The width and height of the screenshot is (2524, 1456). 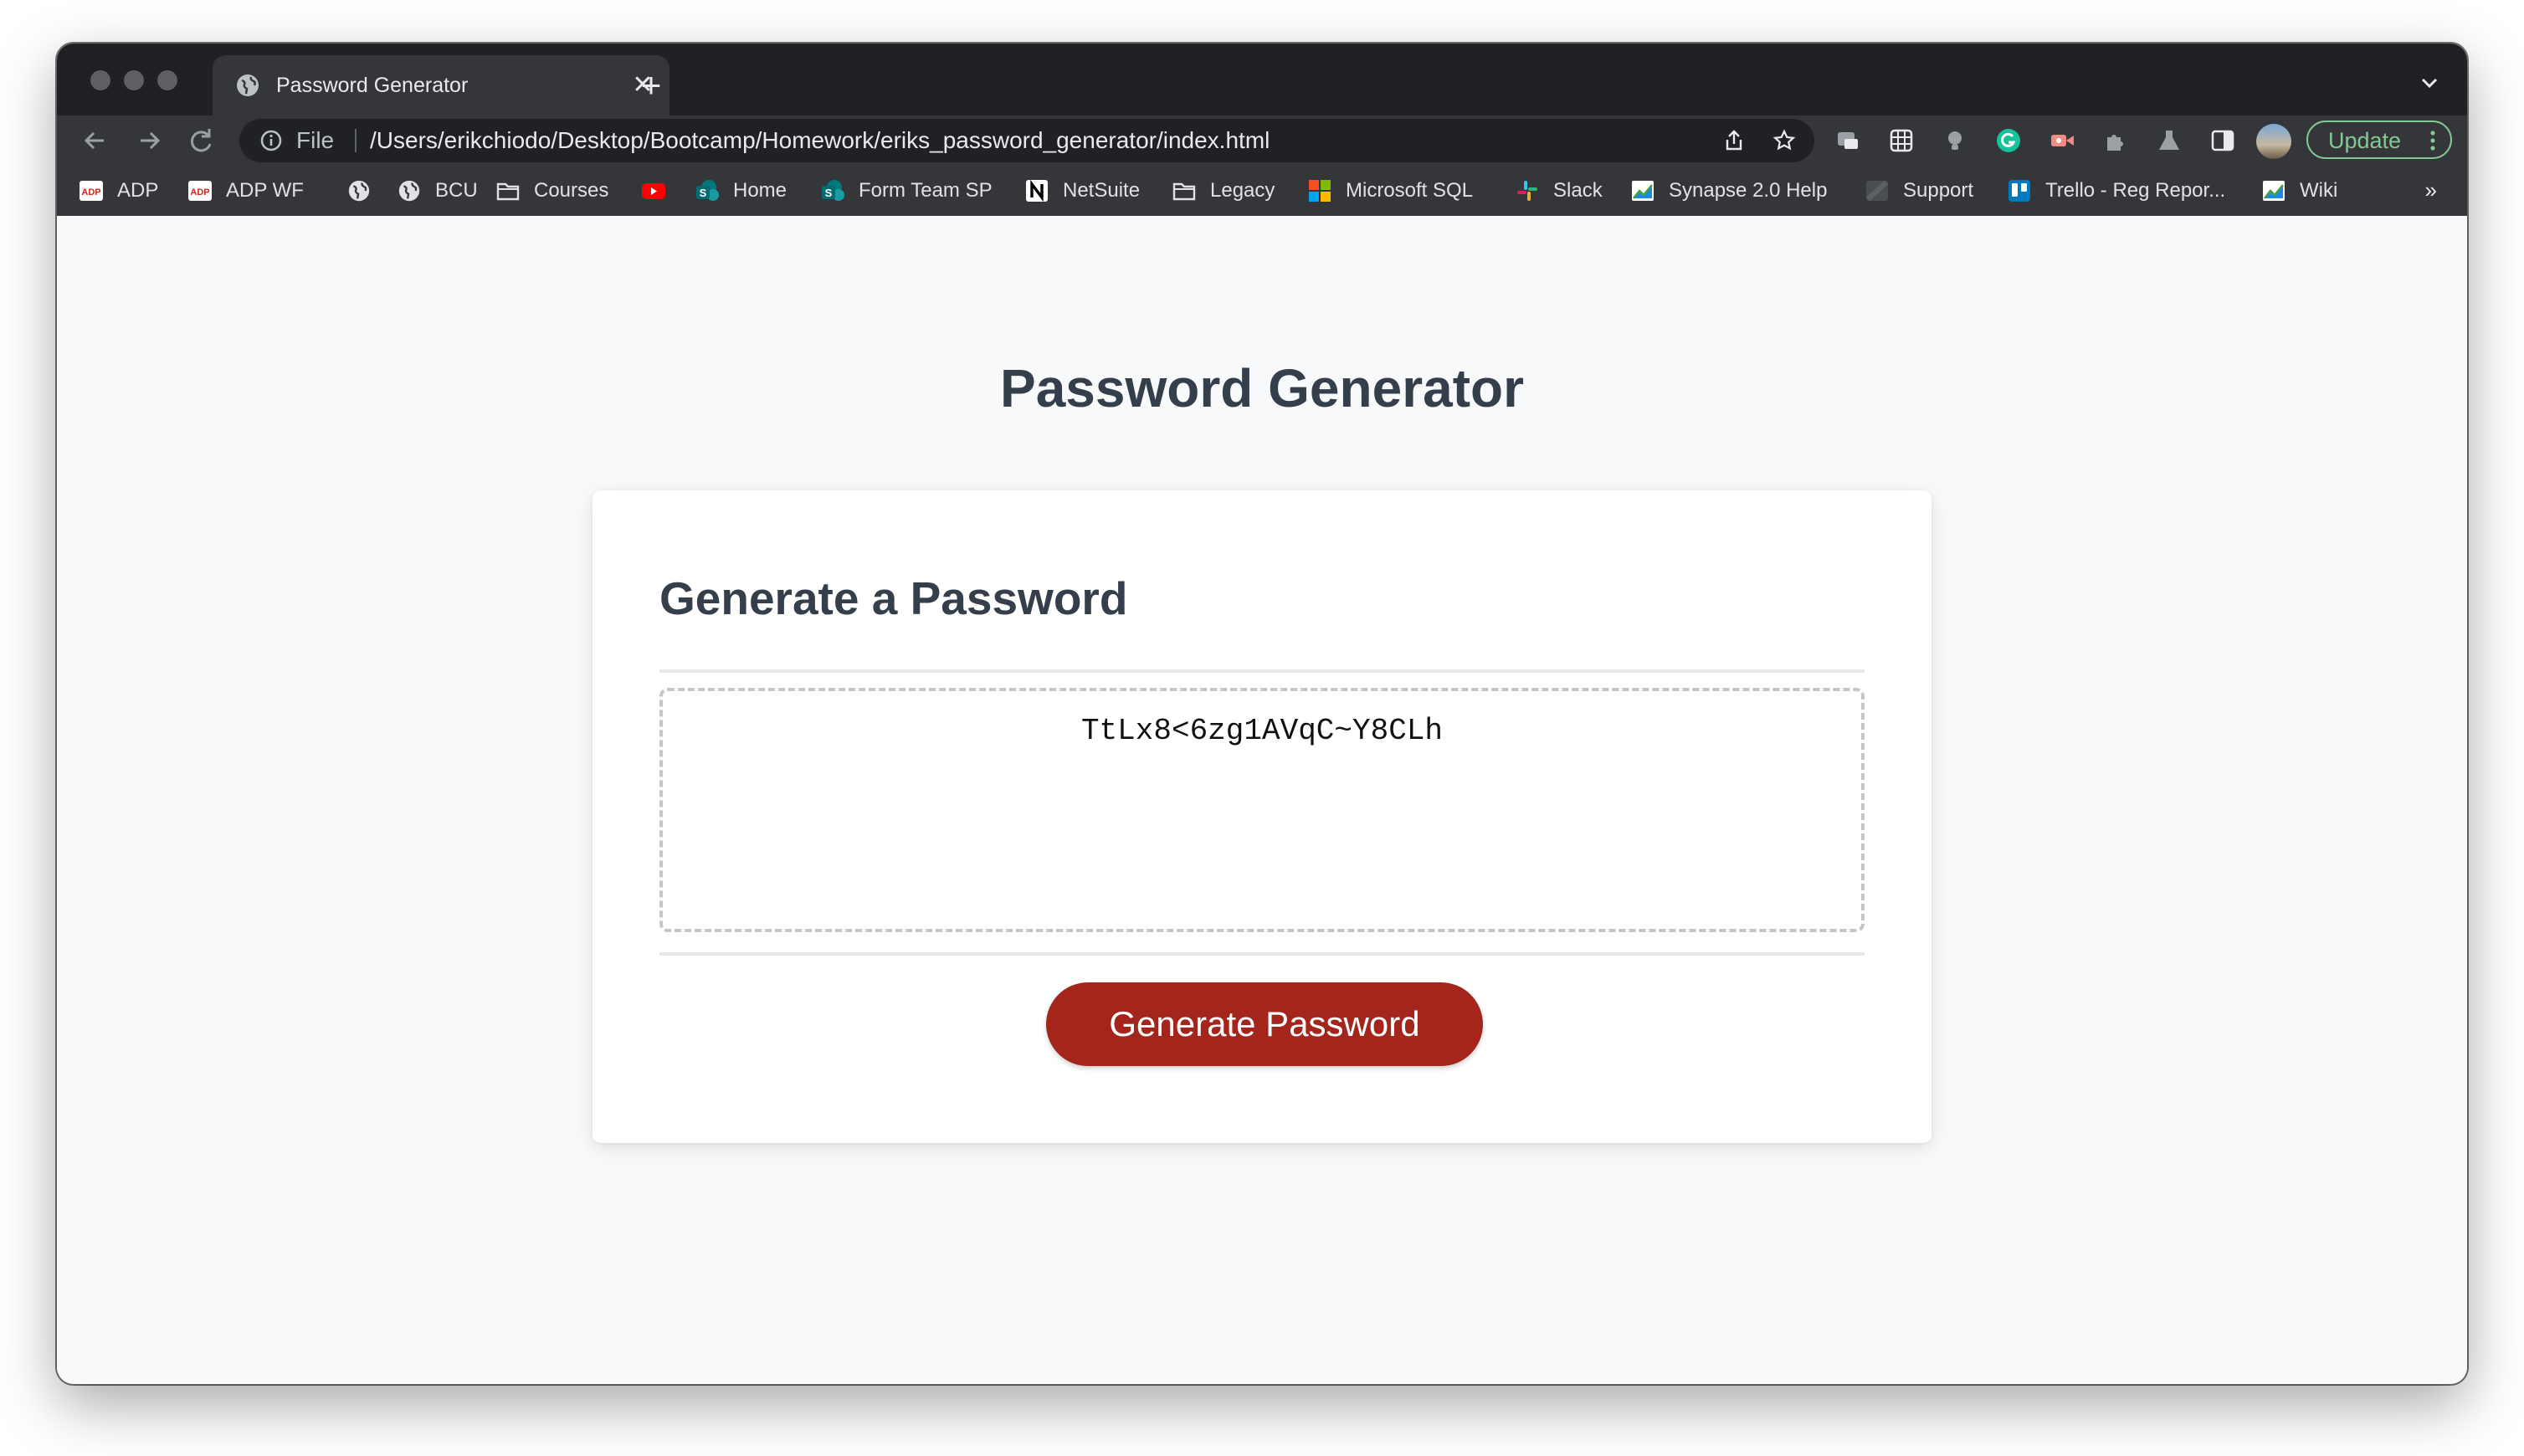 I want to click on youtube-icon, so click(x=653, y=190).